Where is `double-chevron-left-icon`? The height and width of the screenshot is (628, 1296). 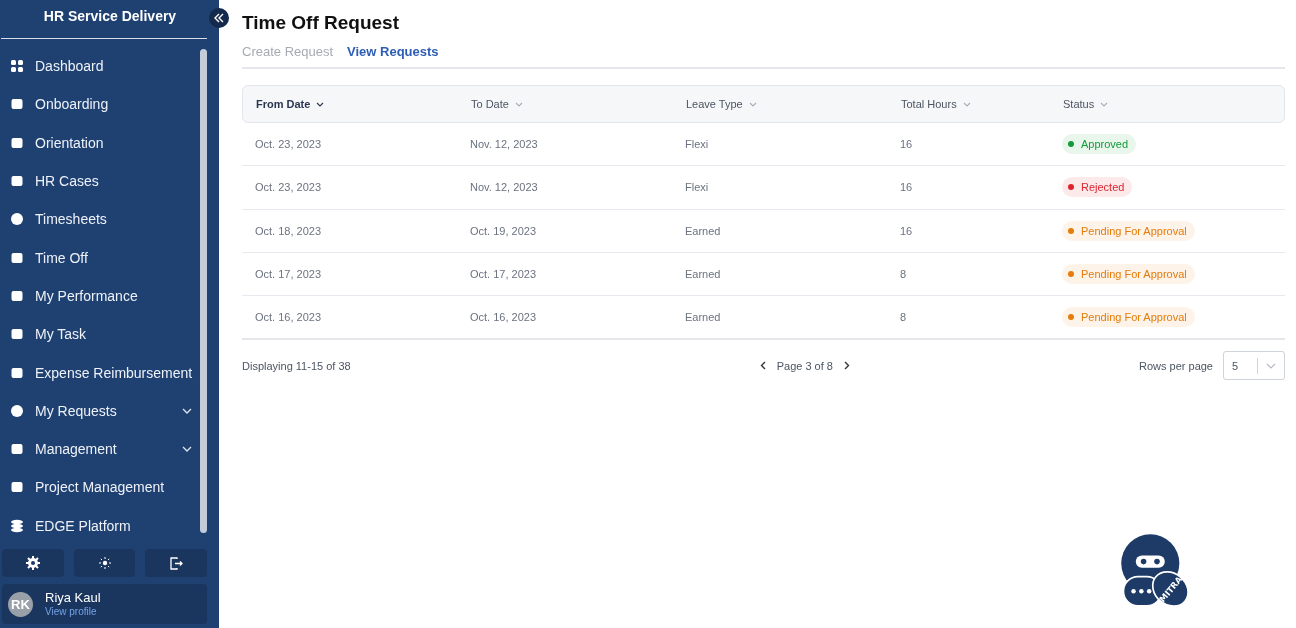
double-chevron-left-icon is located at coordinates (219, 18).